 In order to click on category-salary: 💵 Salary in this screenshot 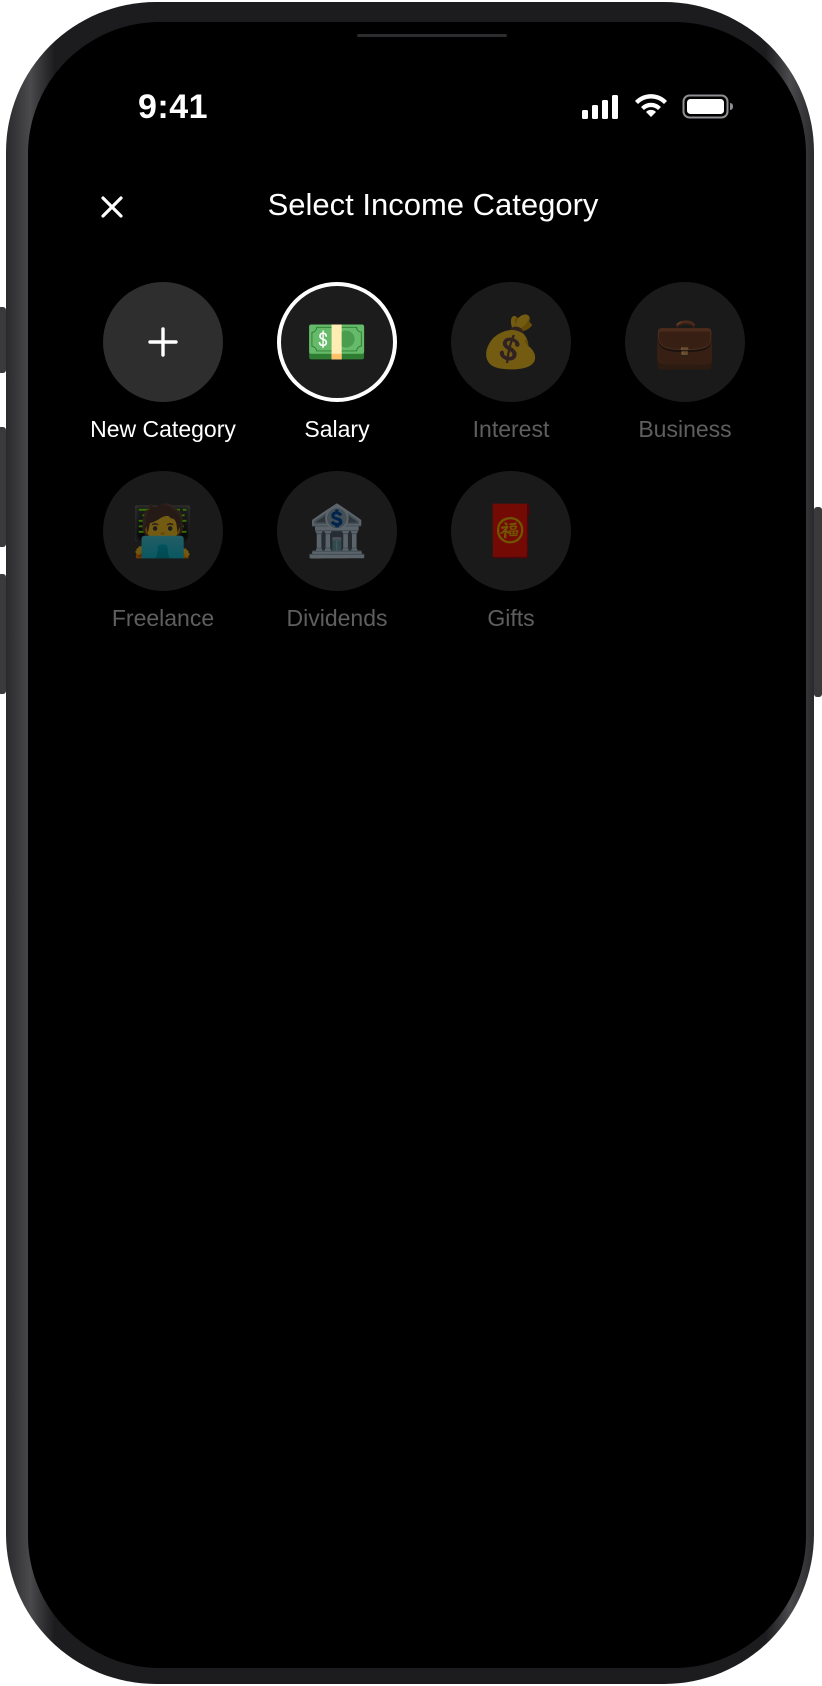, I will do `click(337, 362)`.